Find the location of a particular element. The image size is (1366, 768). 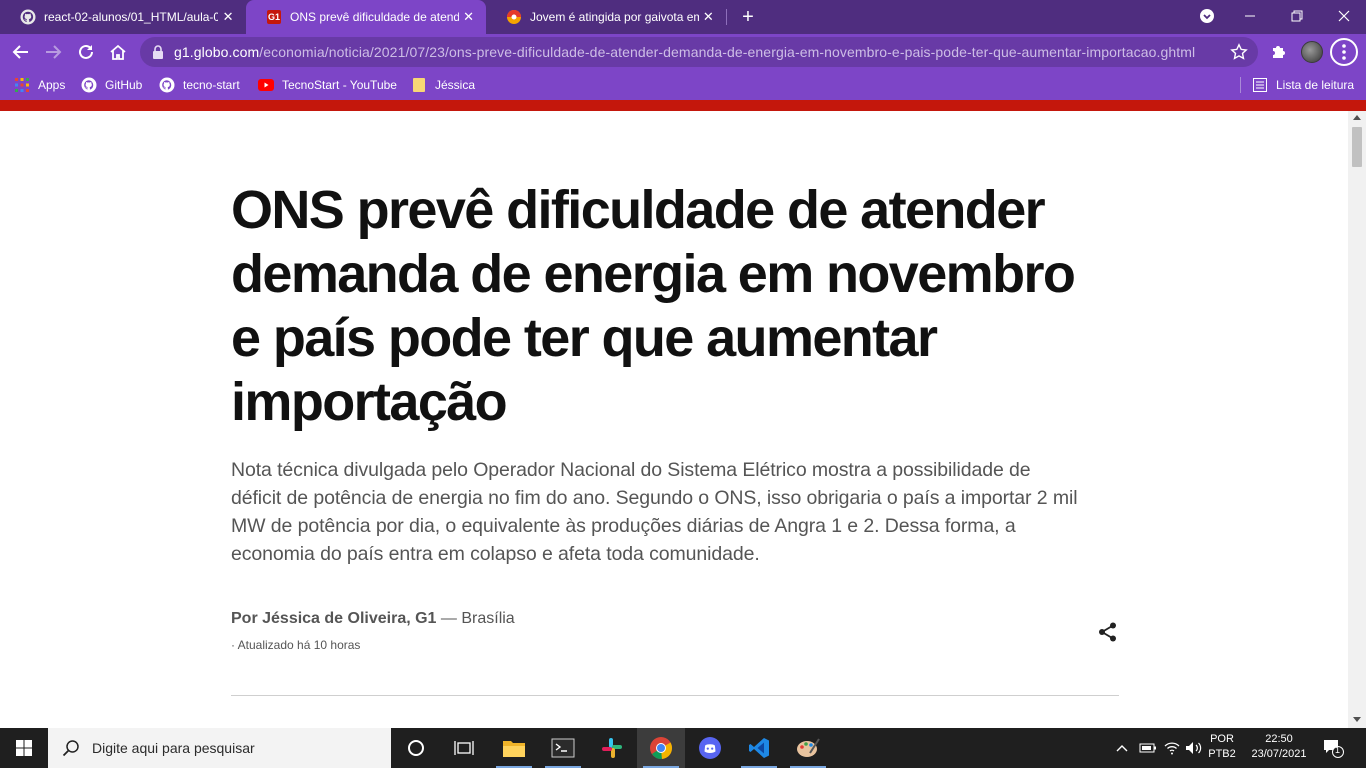

profile-avatar is located at coordinates (1312, 52).